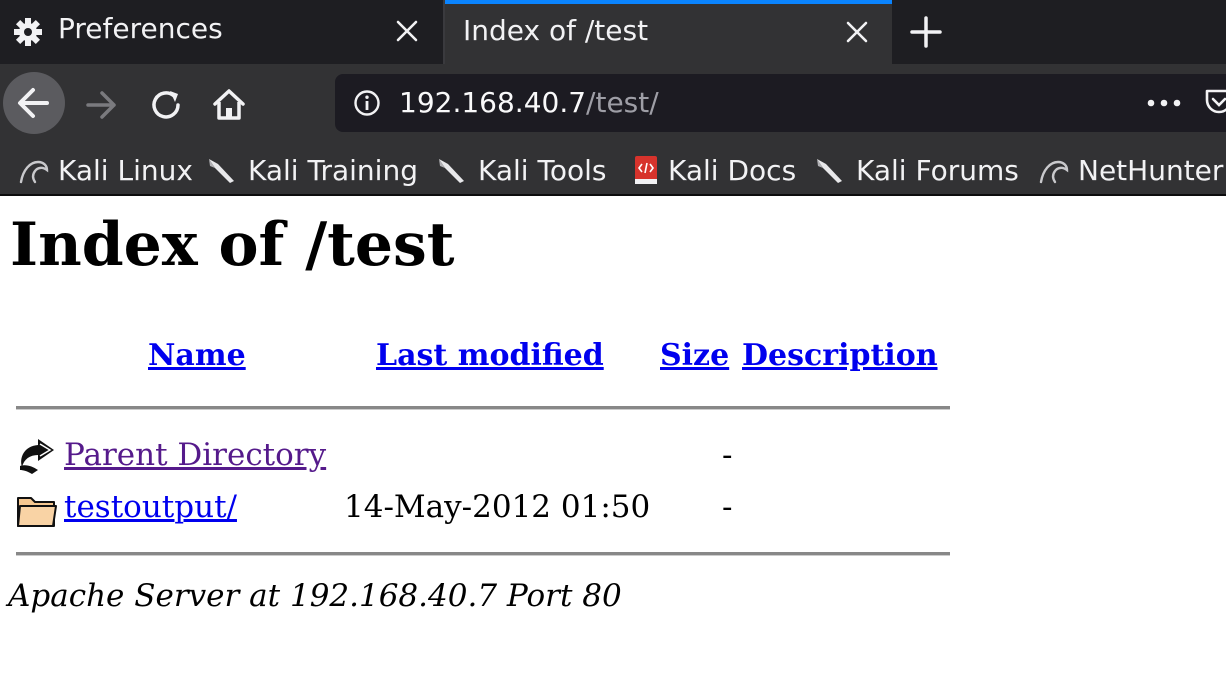 The height and width of the screenshot is (698, 1226). What do you see at coordinates (28, 32) in the screenshot?
I see `gear-icon` at bounding box center [28, 32].